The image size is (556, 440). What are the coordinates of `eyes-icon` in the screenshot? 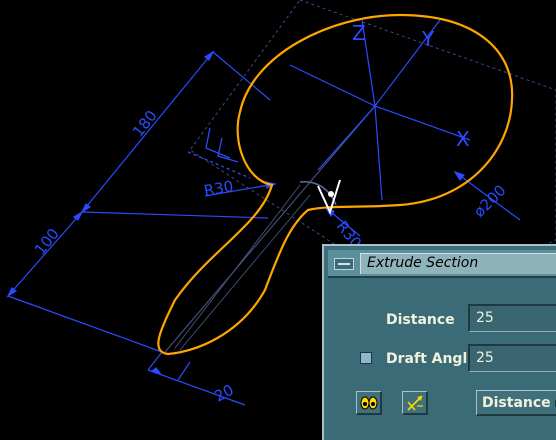 It's located at (369, 403).